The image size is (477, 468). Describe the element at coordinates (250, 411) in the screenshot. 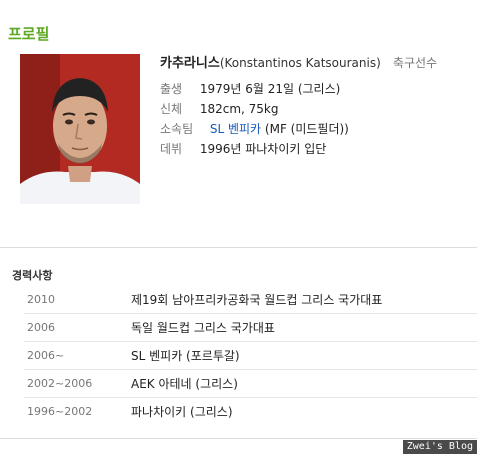

I see `career-row: 1996~2002 파나차이키 (그리스)` at that location.